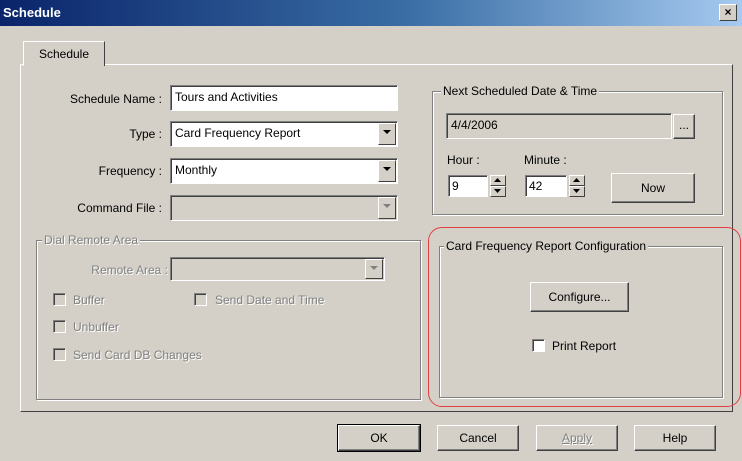  Describe the element at coordinates (129, 270) in the screenshot. I see `remote-area-label: Remote Area :` at that location.